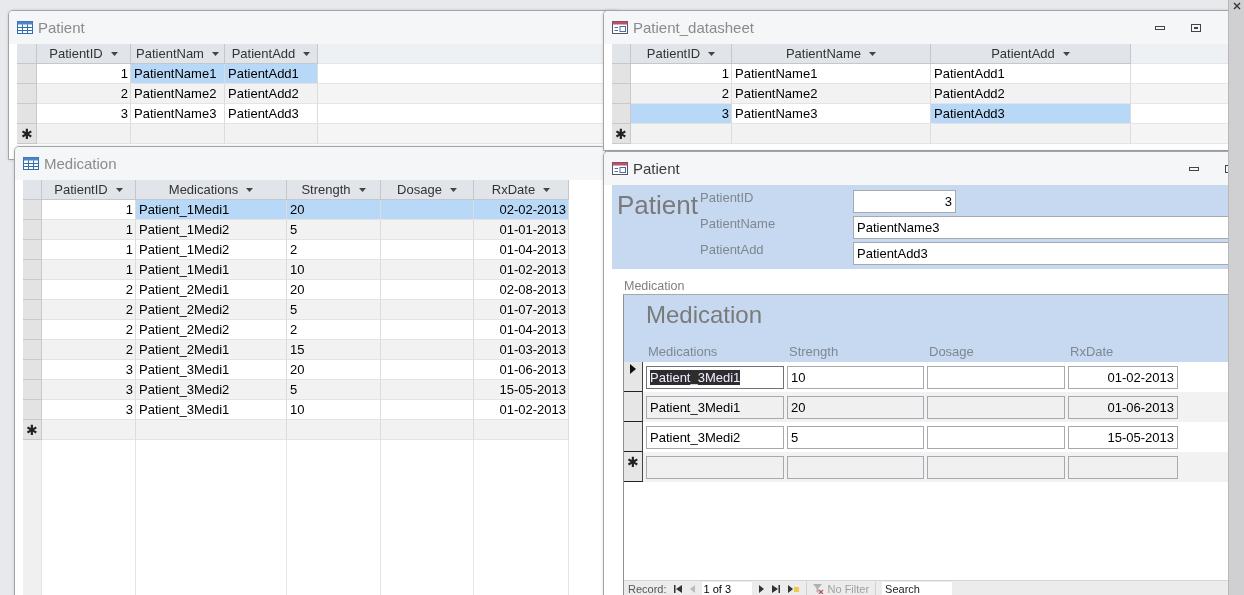 The width and height of the screenshot is (1244, 595). What do you see at coordinates (334, 270) in the screenshot?
I see `table-cell: 10` at bounding box center [334, 270].